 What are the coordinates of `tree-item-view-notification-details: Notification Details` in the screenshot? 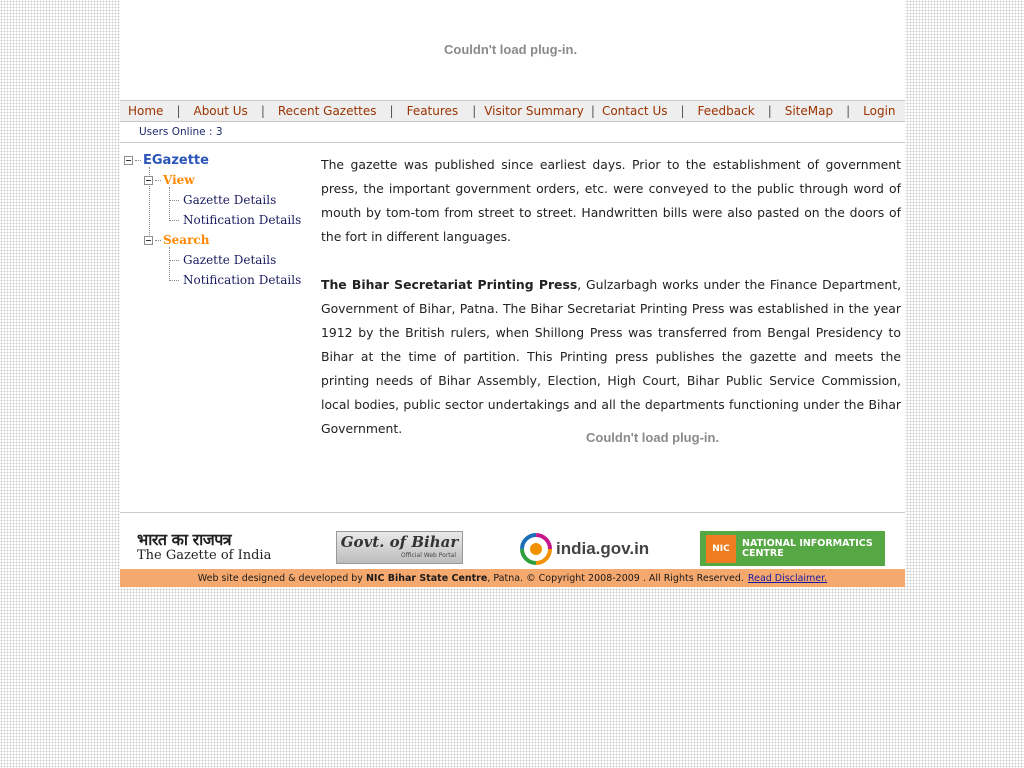 It's located at (242, 220).